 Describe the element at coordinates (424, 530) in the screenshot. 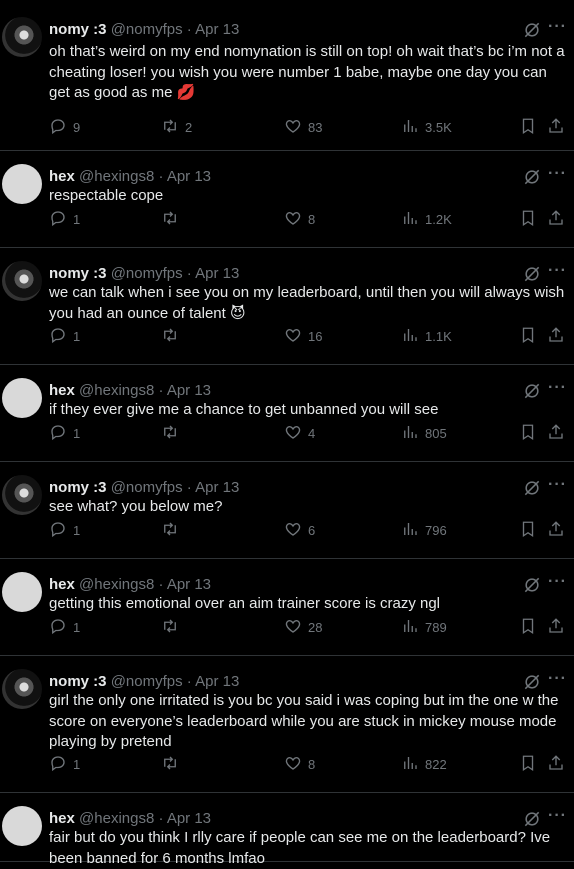

I see `views-button: 796` at that location.